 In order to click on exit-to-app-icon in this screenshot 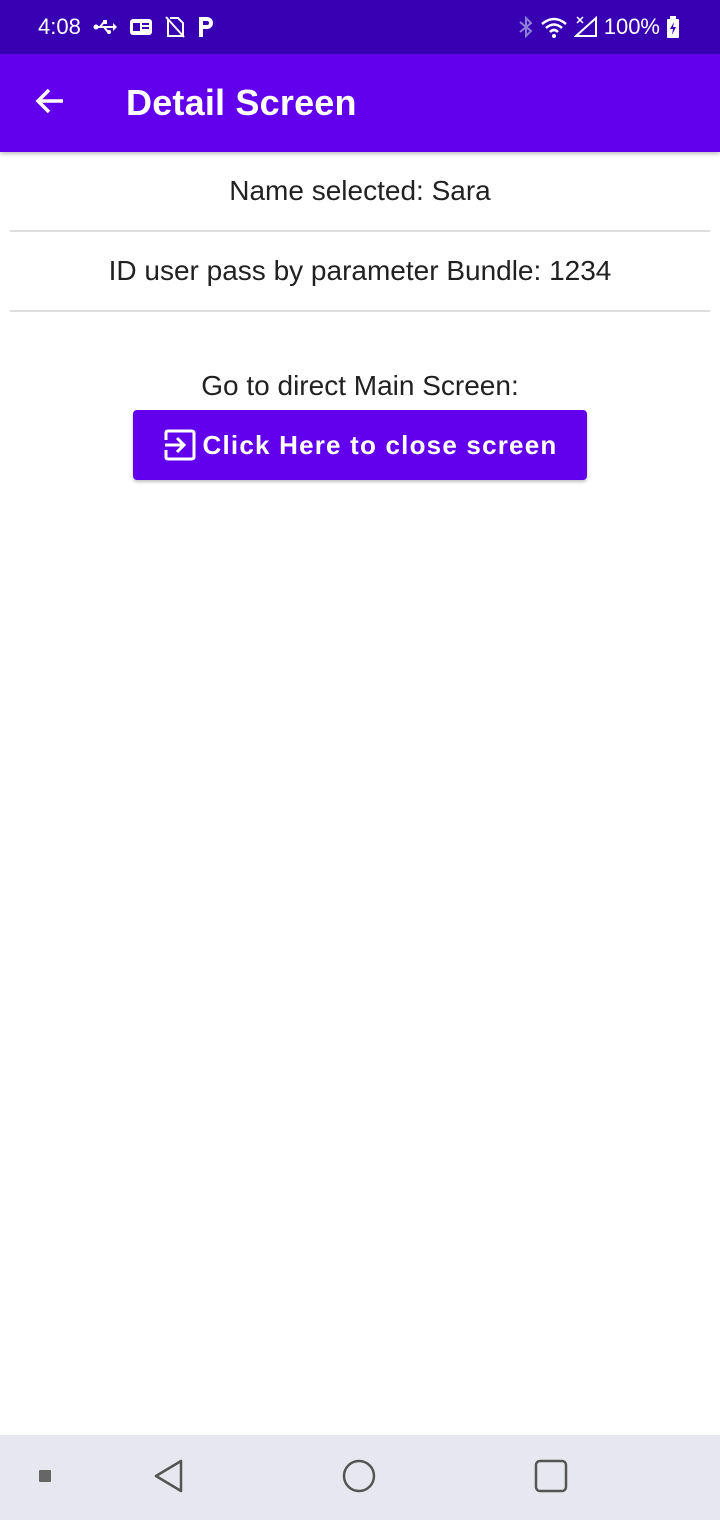, I will do `click(180, 445)`.